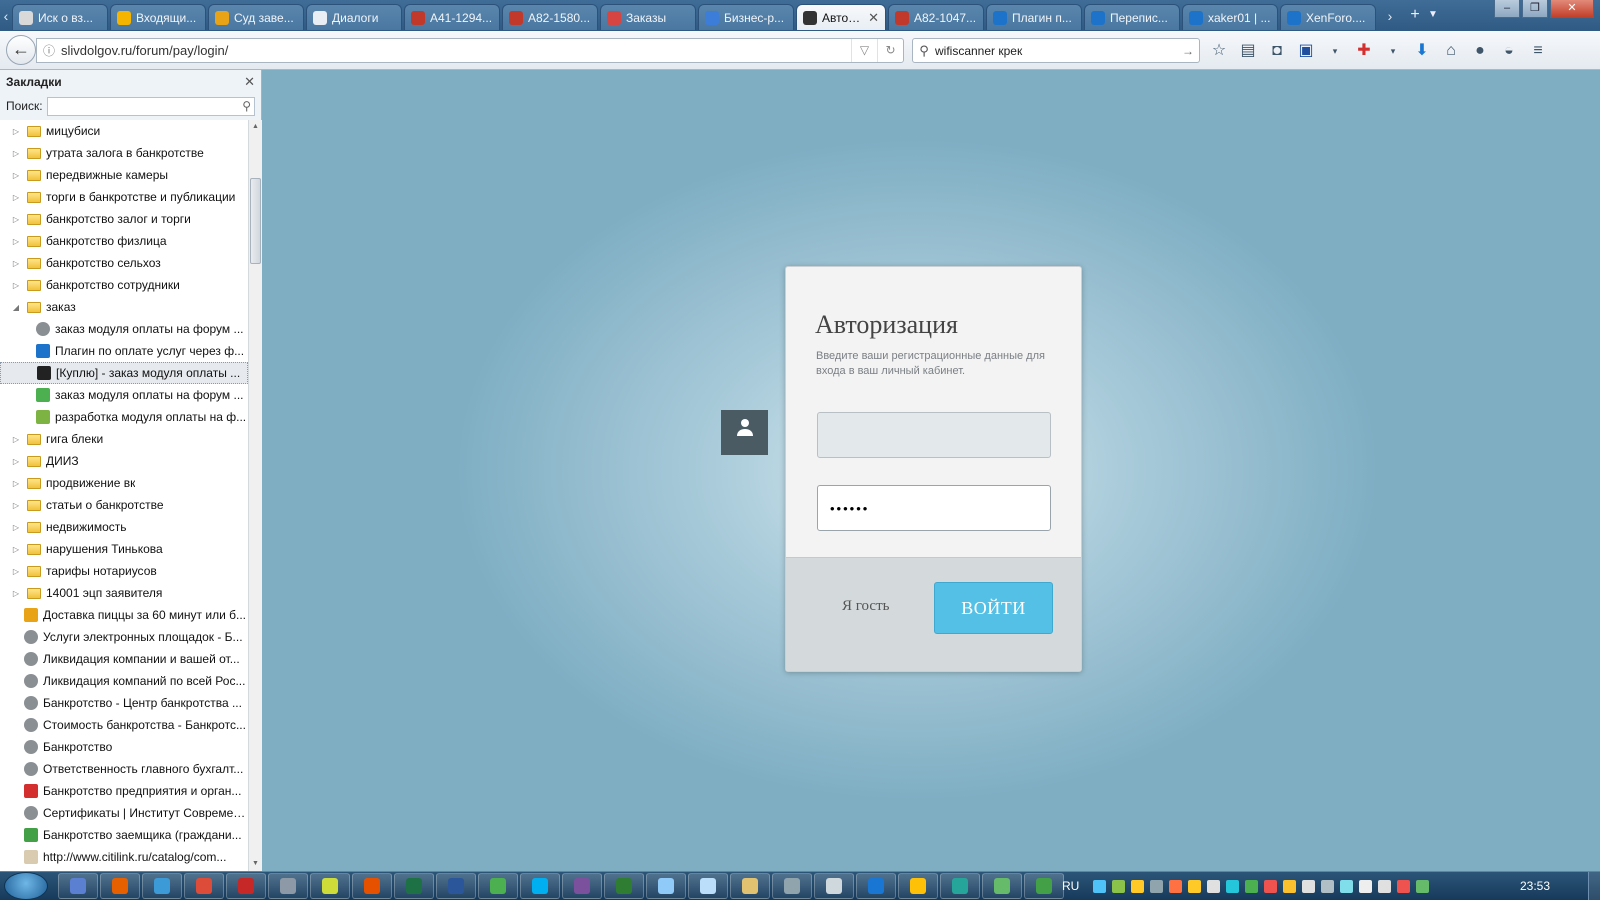 The height and width of the screenshot is (900, 1600). I want to click on tab-scroll-left-button: ‹, so click(6, 16).